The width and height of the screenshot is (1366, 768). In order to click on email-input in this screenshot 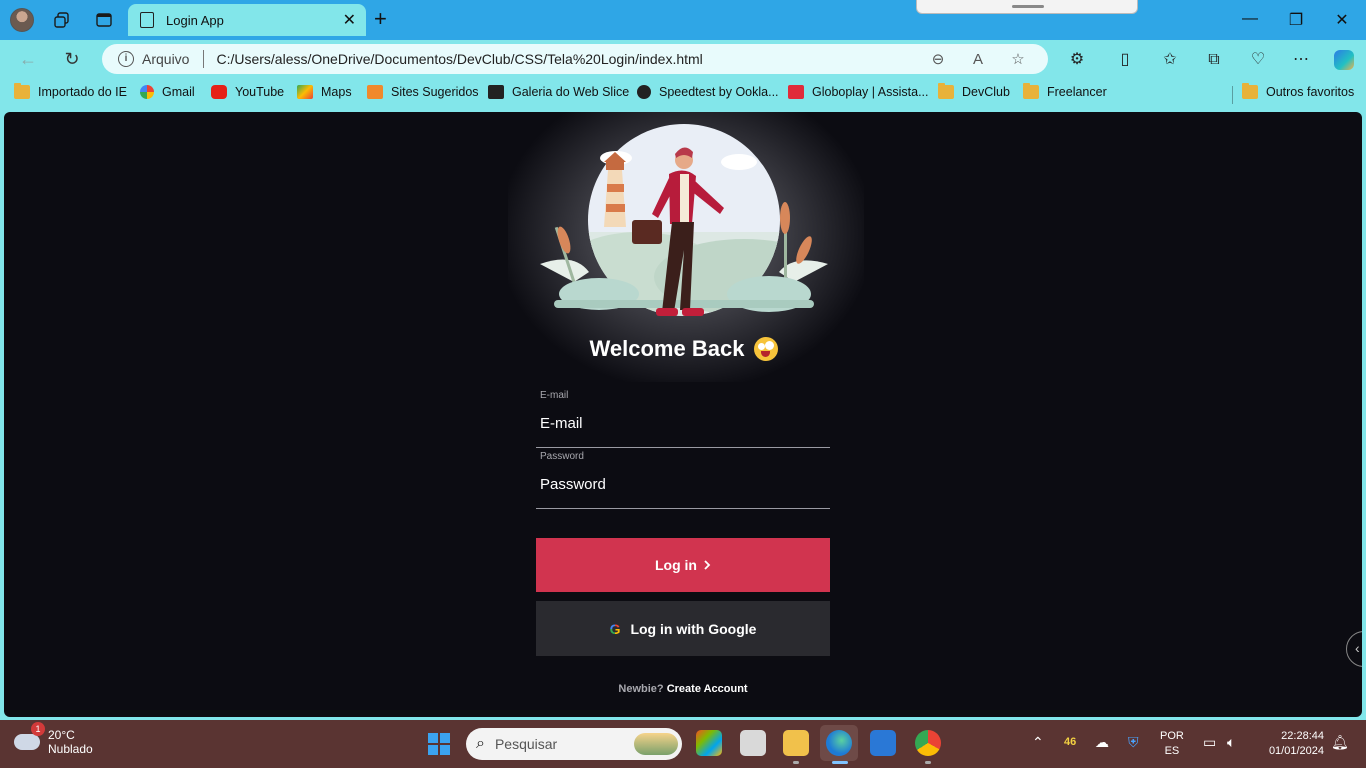, I will do `click(683, 423)`.